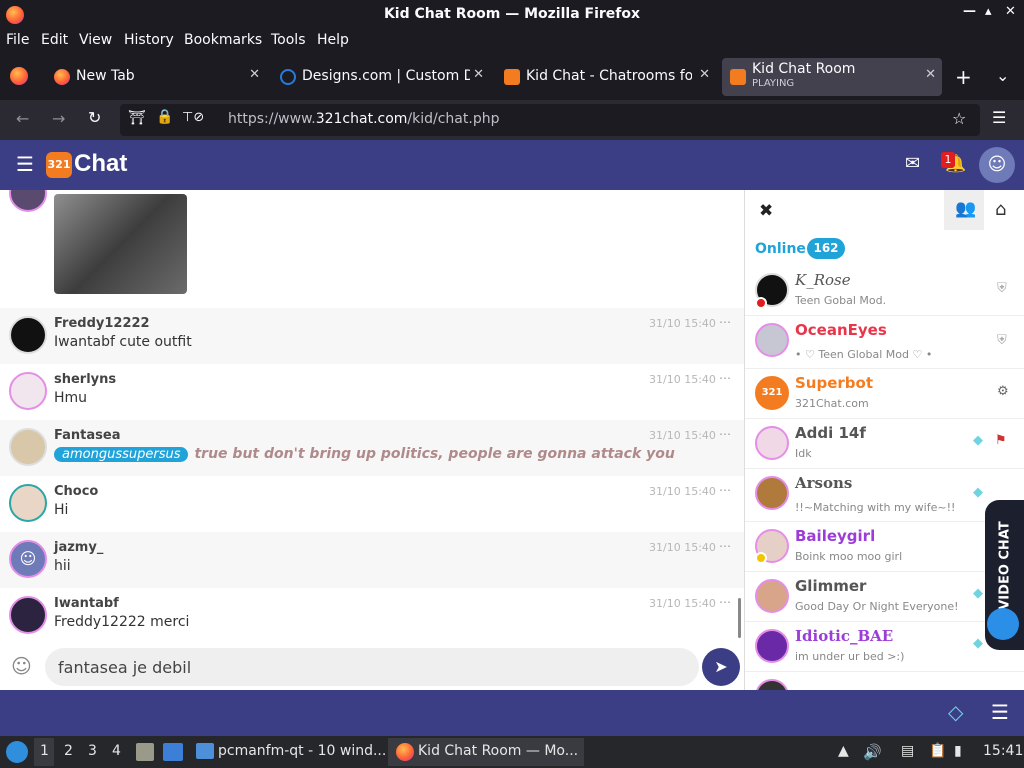 This screenshot has width=1024, height=768. Describe the element at coordinates (173, 752) in the screenshot. I see `desktop-icon` at that location.